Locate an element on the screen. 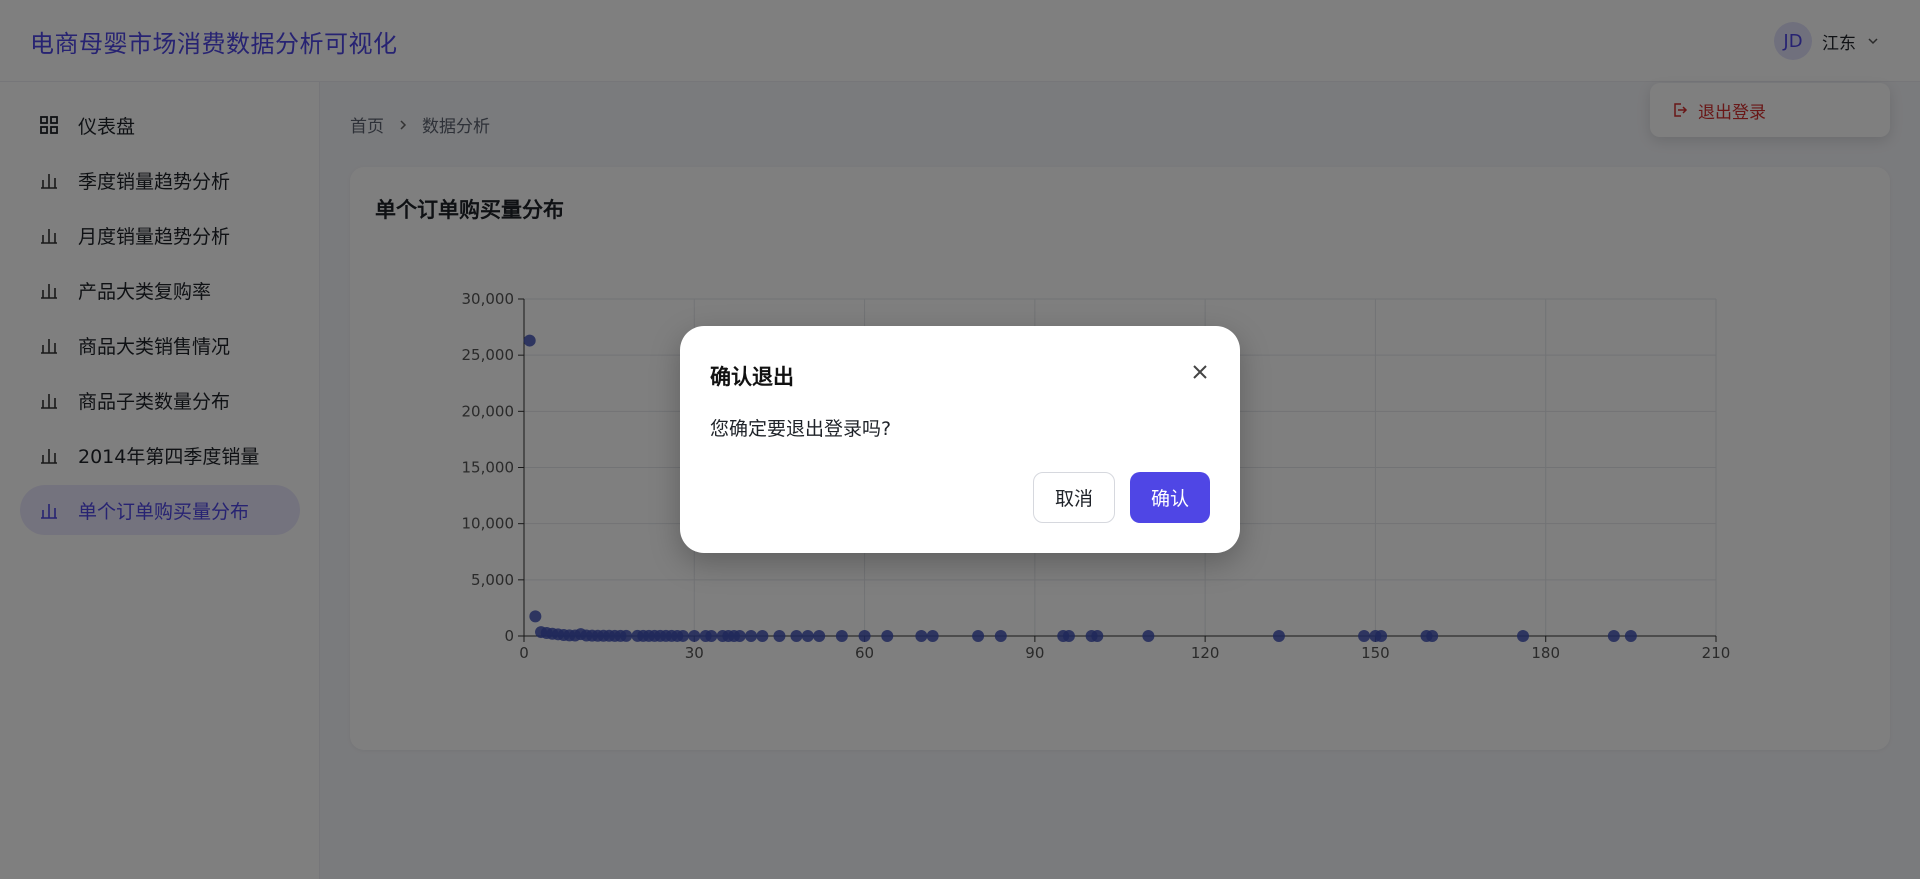  dialog-message: 您确定要退出登录吗? is located at coordinates (801, 429).